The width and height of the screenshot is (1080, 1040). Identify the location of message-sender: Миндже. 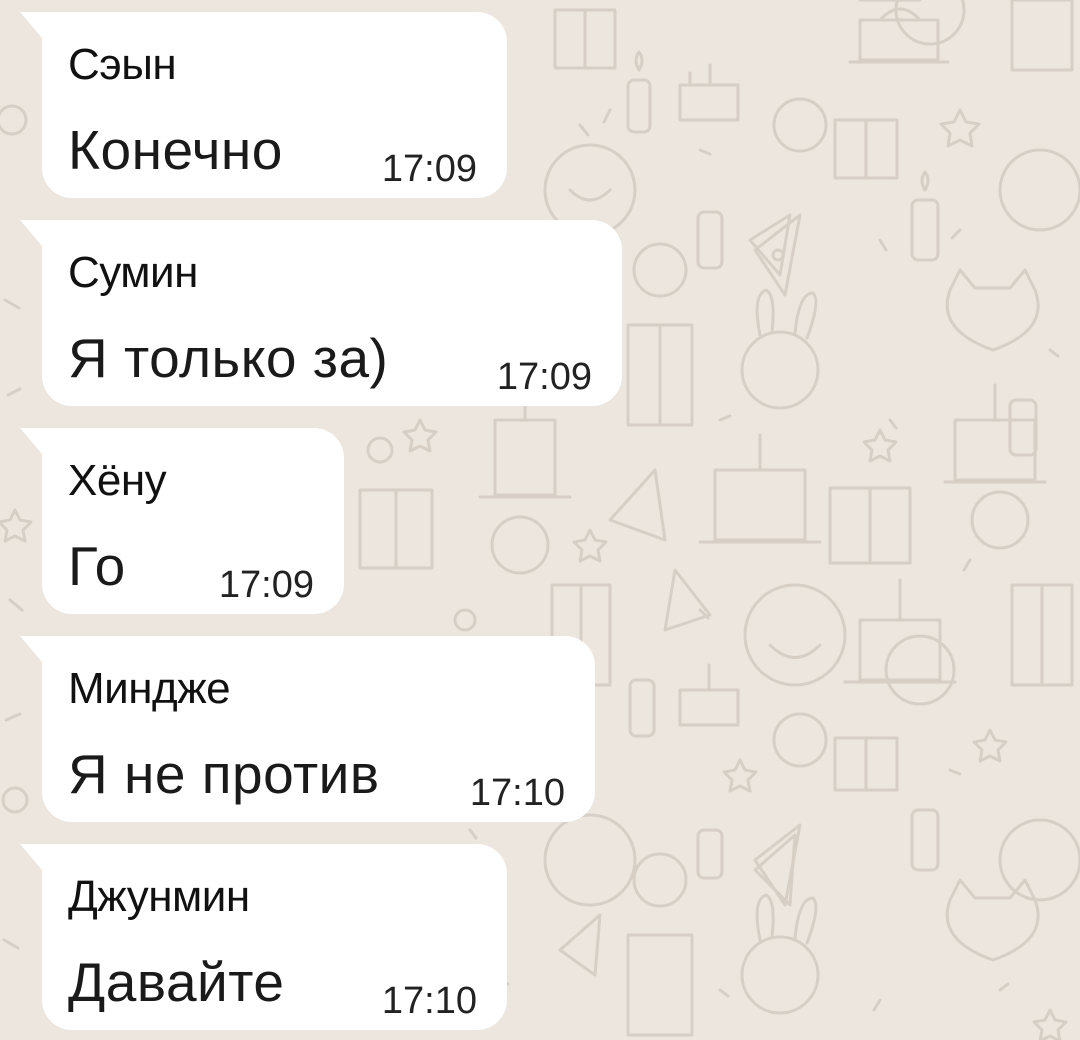
(149, 689).